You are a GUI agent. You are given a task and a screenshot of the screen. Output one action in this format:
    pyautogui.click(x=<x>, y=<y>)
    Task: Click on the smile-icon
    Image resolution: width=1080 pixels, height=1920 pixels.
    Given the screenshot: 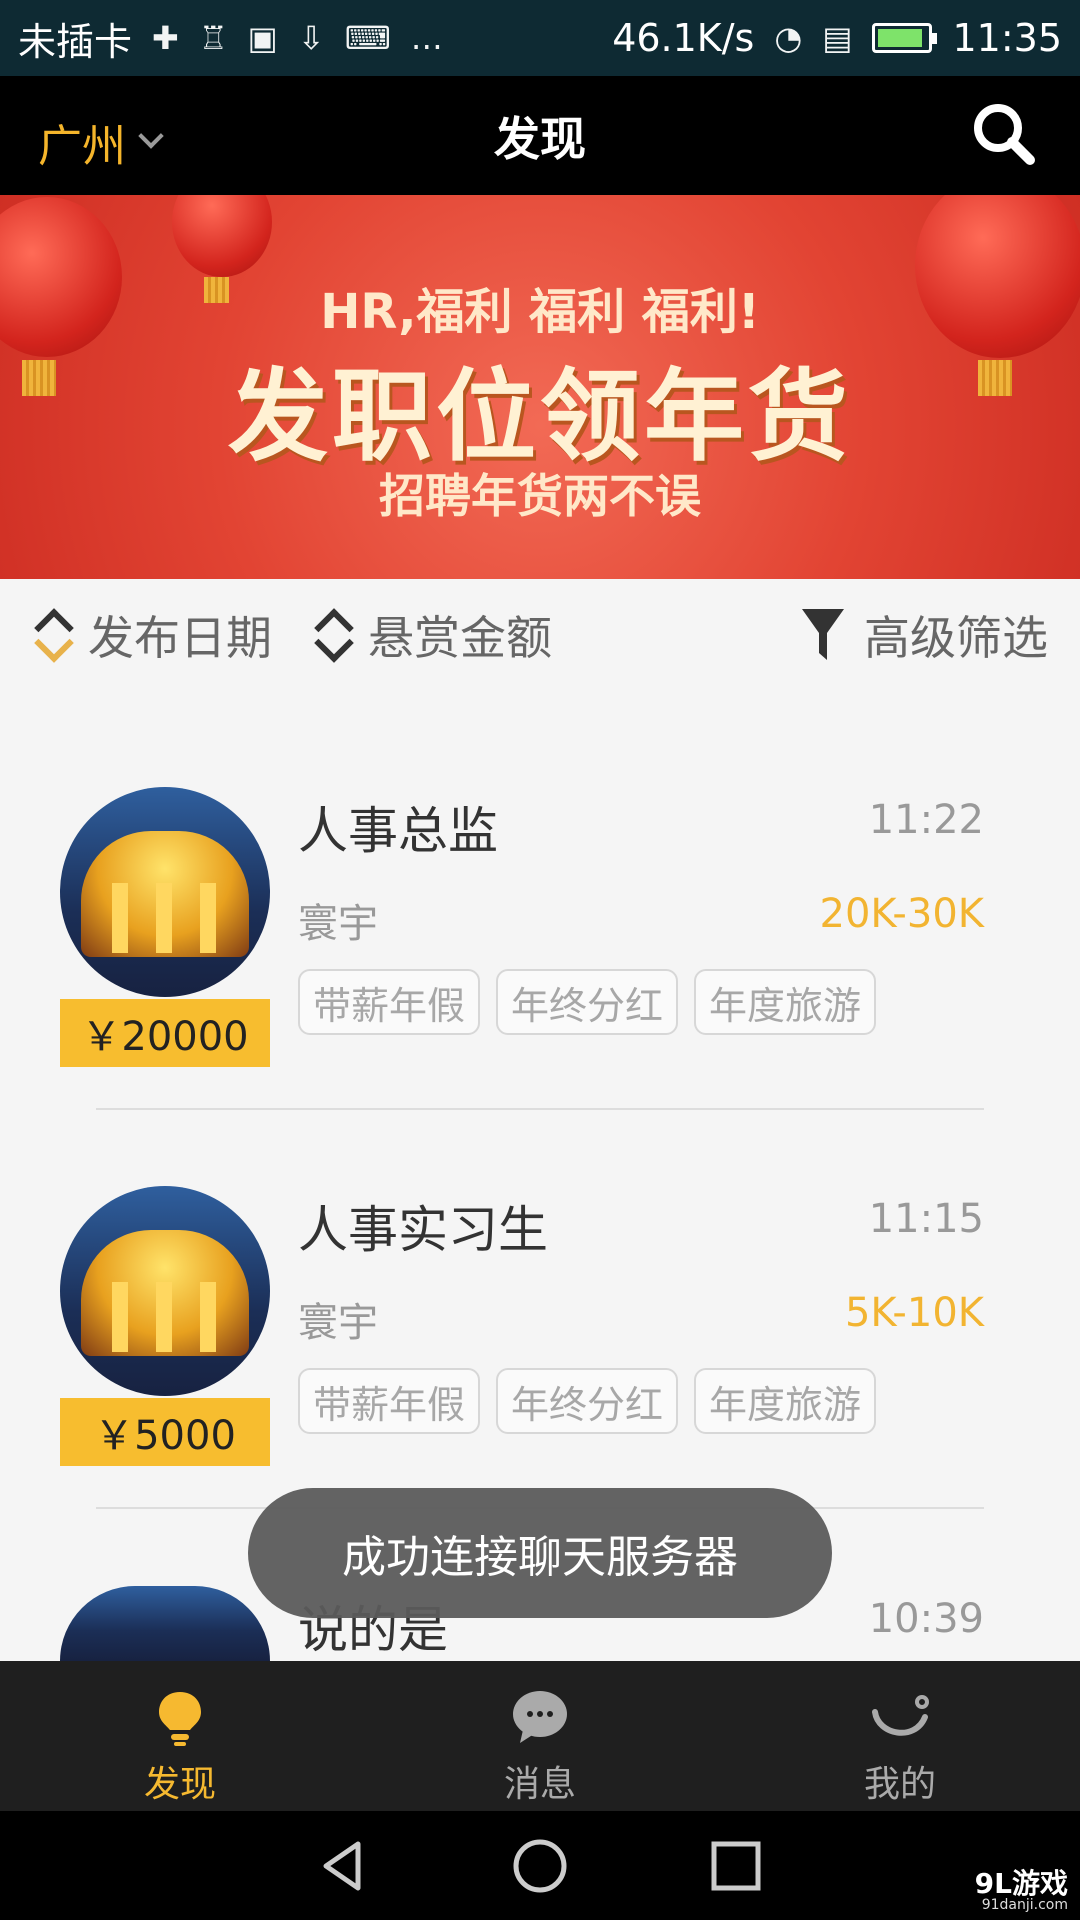 What is the action you would take?
    pyautogui.click(x=900, y=1715)
    